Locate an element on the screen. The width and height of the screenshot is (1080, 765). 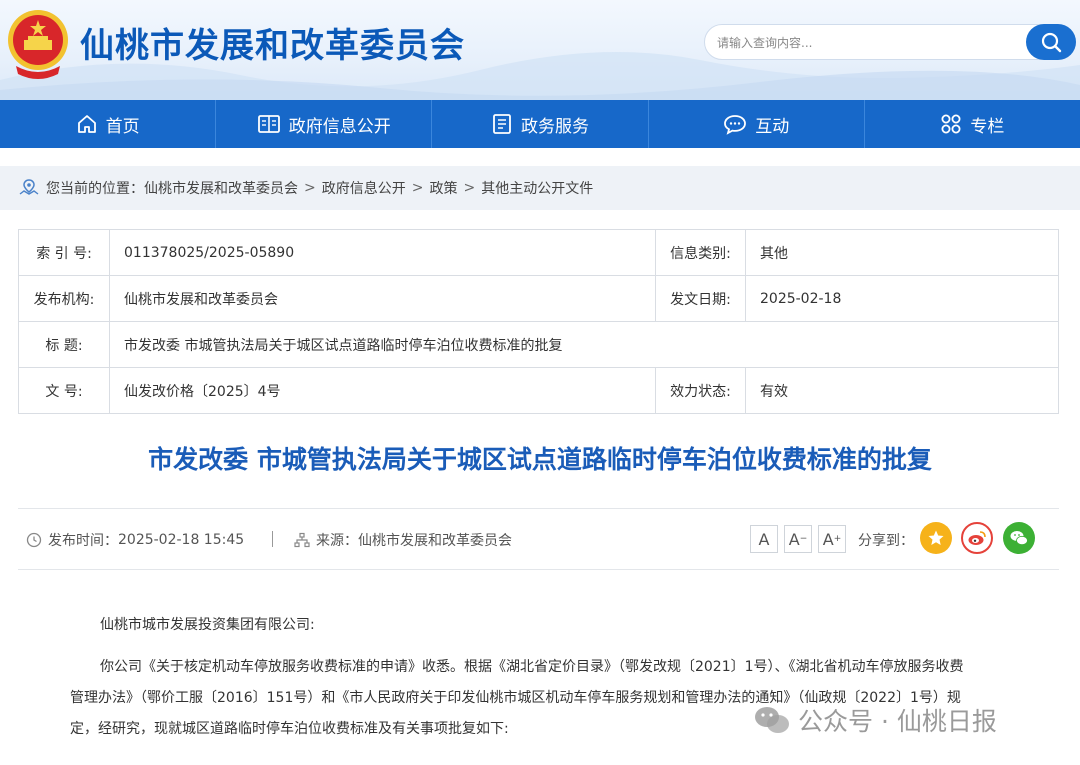
search-icon is located at coordinates (1051, 42).